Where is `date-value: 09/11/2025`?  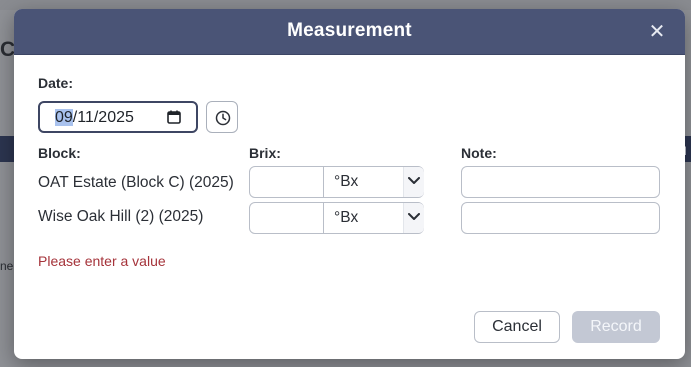
date-value: 09/11/2025 is located at coordinates (94, 118).